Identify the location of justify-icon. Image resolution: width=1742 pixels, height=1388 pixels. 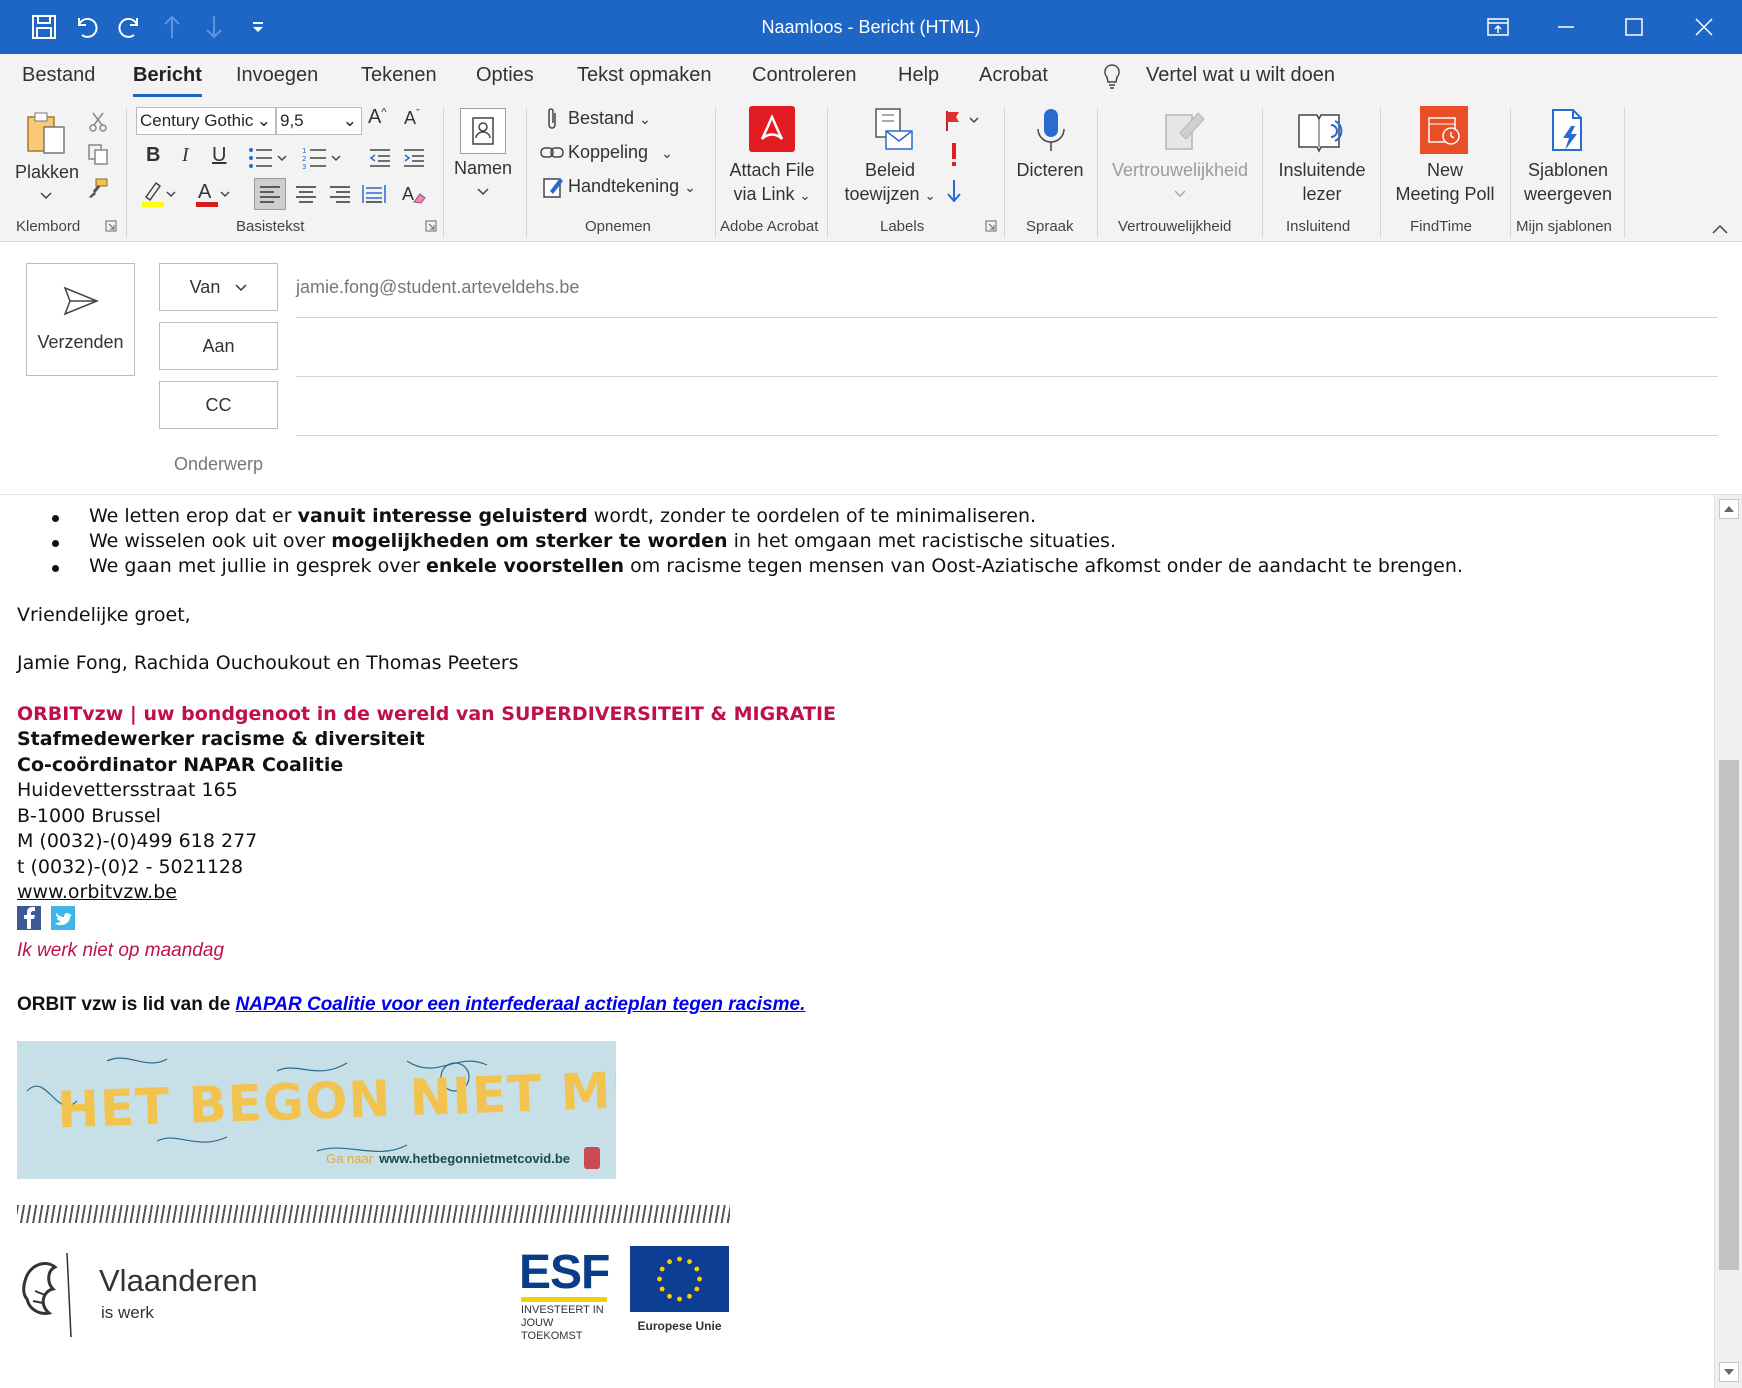
(374, 194).